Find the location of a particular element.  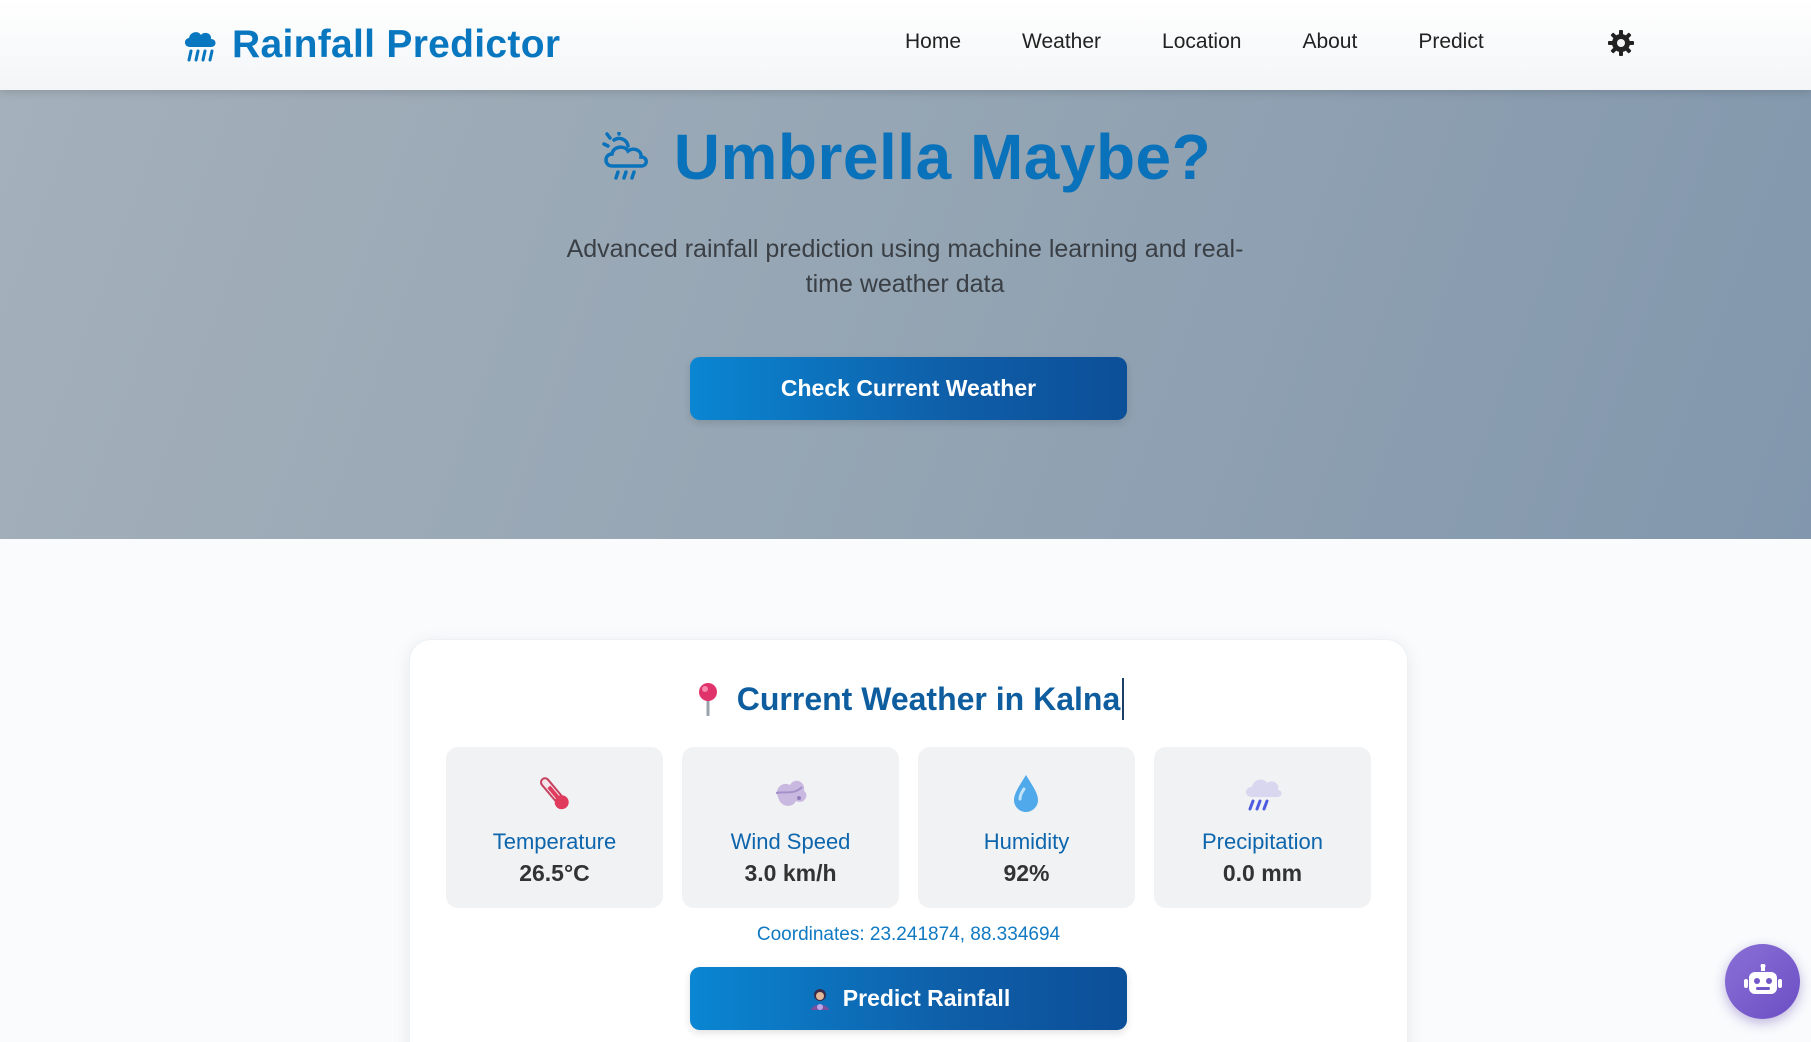

weather-card-header: Current Weather in Kalna is located at coordinates (908, 699).